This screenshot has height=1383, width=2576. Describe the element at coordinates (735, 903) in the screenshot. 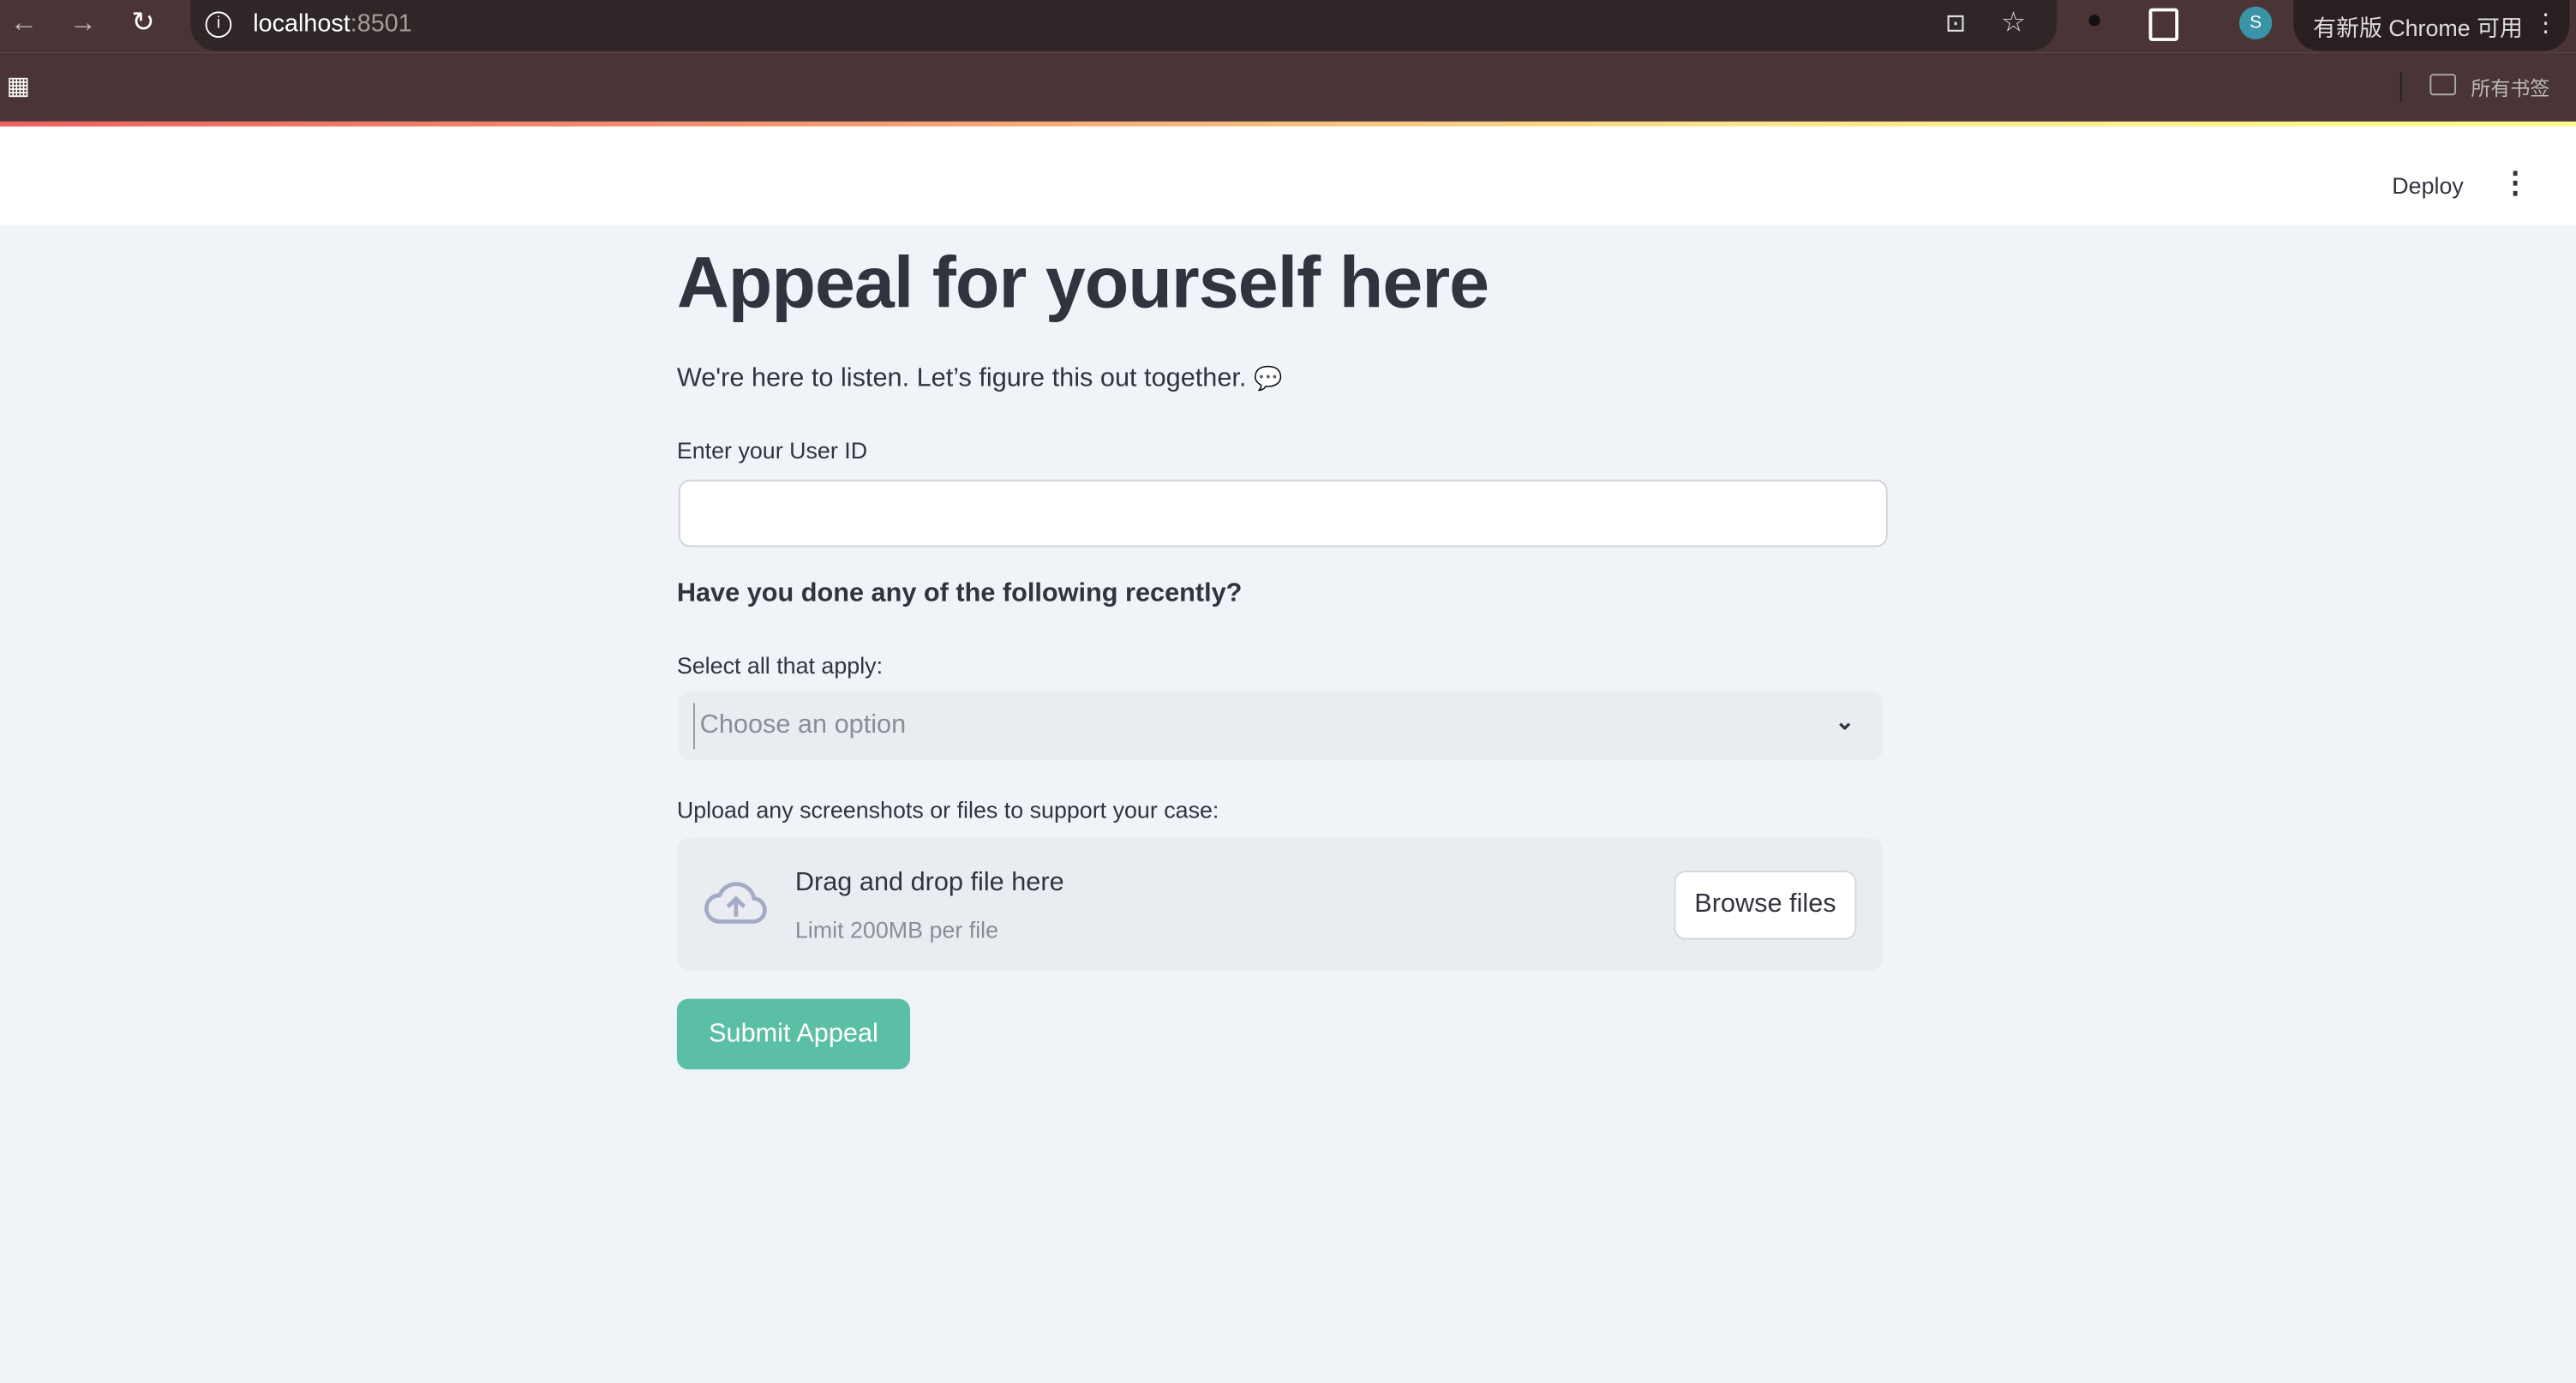

I see `cloud-upload-icon` at that location.